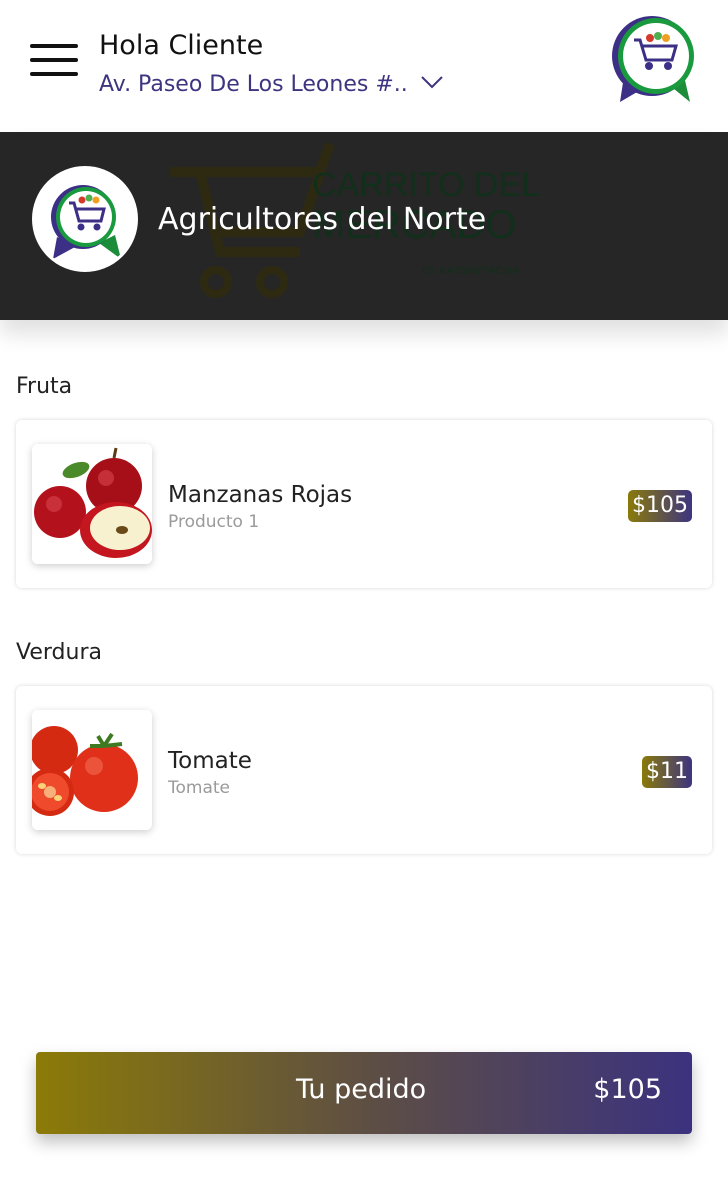  I want to click on greeting-text: Hola Cliente, so click(181, 45).